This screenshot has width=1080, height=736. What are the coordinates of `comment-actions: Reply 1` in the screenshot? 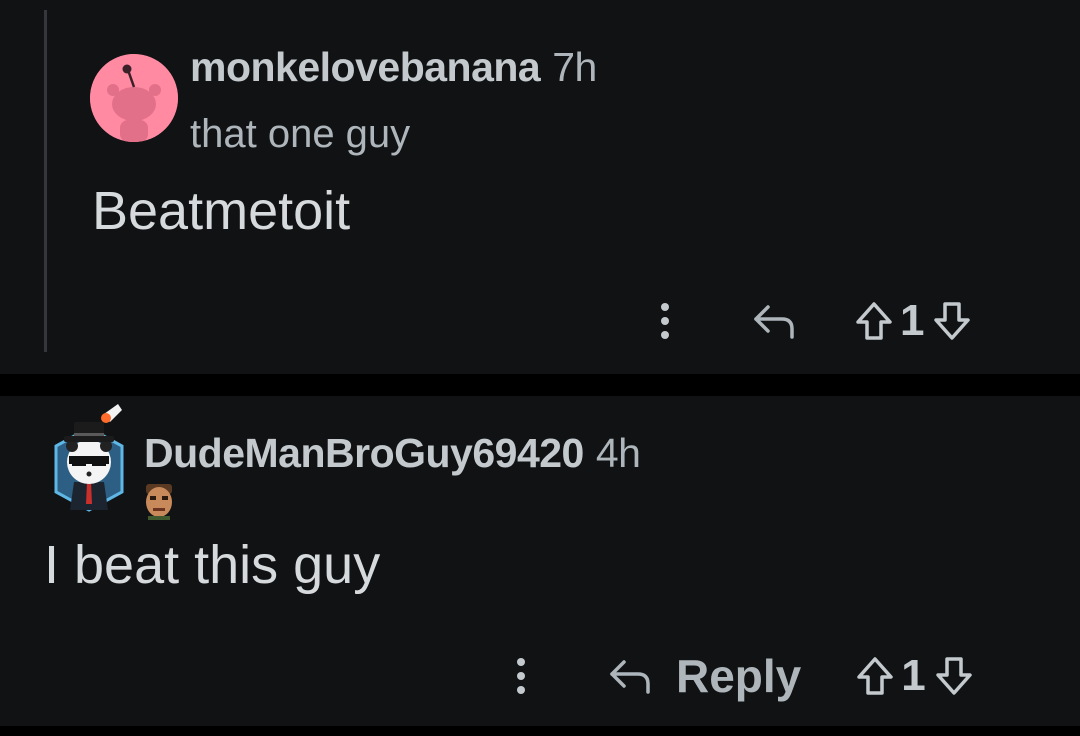 It's located at (740, 676).